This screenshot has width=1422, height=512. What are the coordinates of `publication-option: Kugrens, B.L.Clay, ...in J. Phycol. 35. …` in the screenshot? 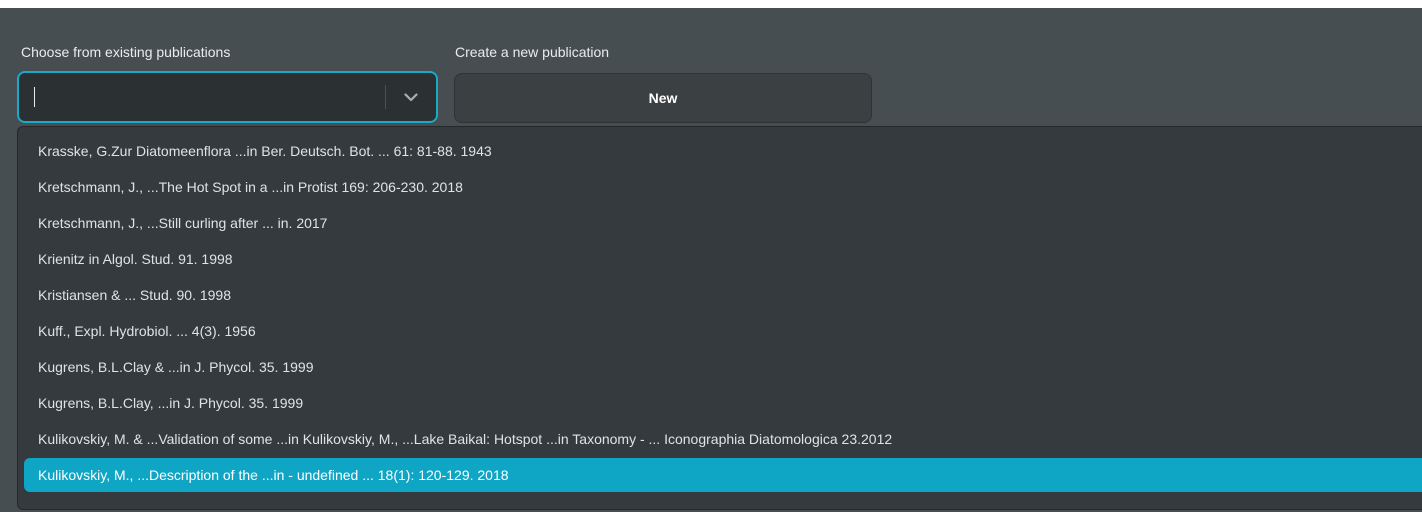 It's located at (723, 403).